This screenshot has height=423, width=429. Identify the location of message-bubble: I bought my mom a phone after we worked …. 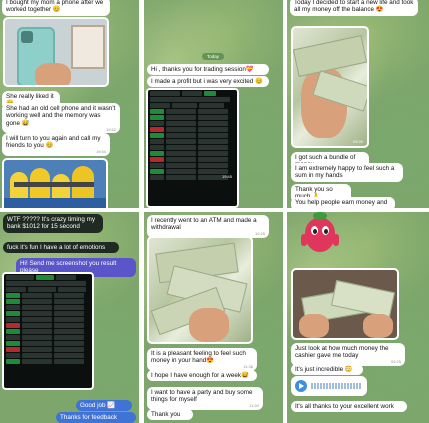
(56, 8).